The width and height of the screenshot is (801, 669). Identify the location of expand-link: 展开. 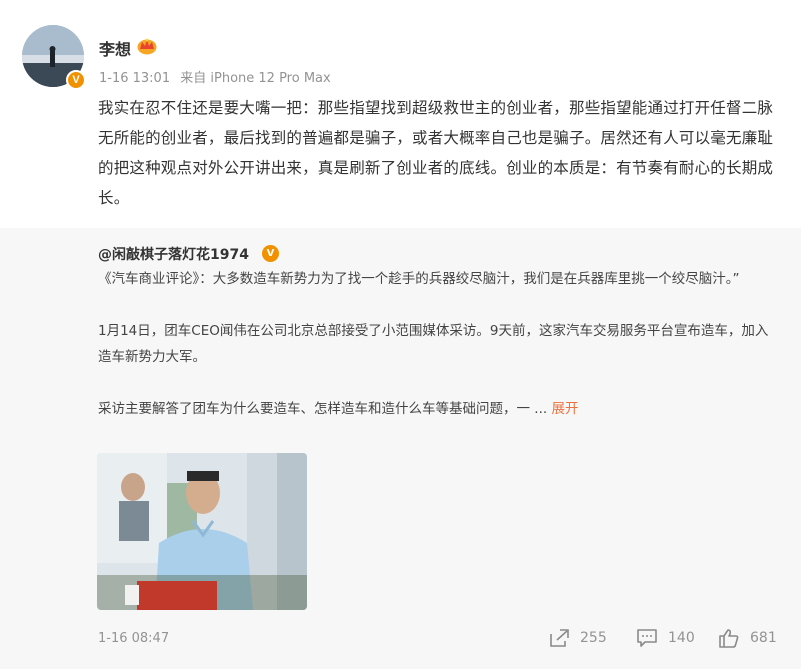
(564, 409).